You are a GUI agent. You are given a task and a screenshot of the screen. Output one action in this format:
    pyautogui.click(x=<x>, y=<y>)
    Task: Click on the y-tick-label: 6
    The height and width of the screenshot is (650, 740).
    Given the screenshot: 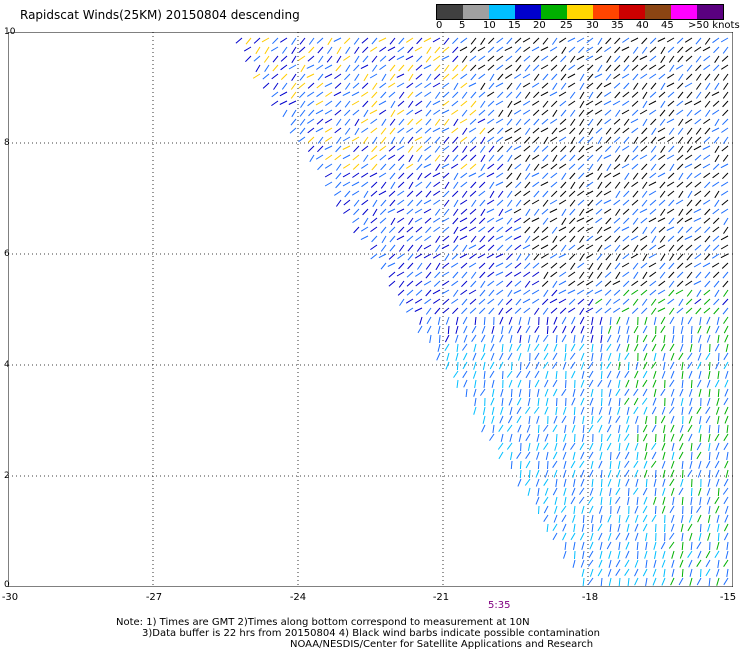 What is the action you would take?
    pyautogui.click(x=7, y=254)
    